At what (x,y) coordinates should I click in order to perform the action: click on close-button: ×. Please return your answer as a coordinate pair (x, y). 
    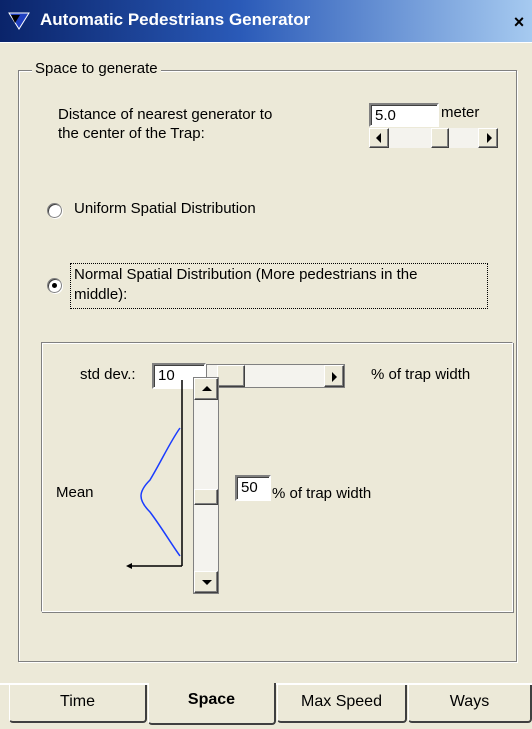
    Looking at the image, I should click on (519, 22).